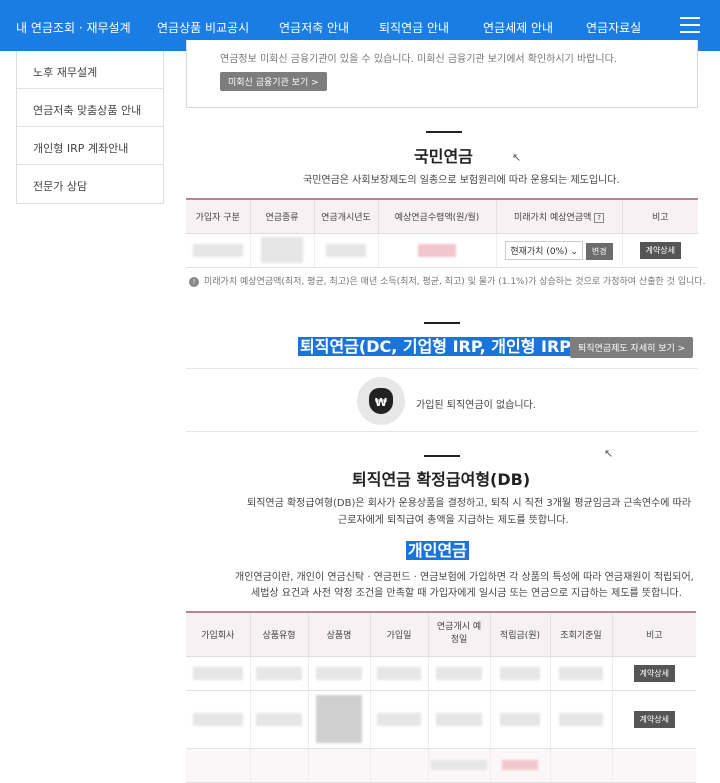 Image resolution: width=720 pixels, height=783 pixels. Describe the element at coordinates (443, 156) in the screenshot. I see `national-pension-title: 국민연금` at that location.